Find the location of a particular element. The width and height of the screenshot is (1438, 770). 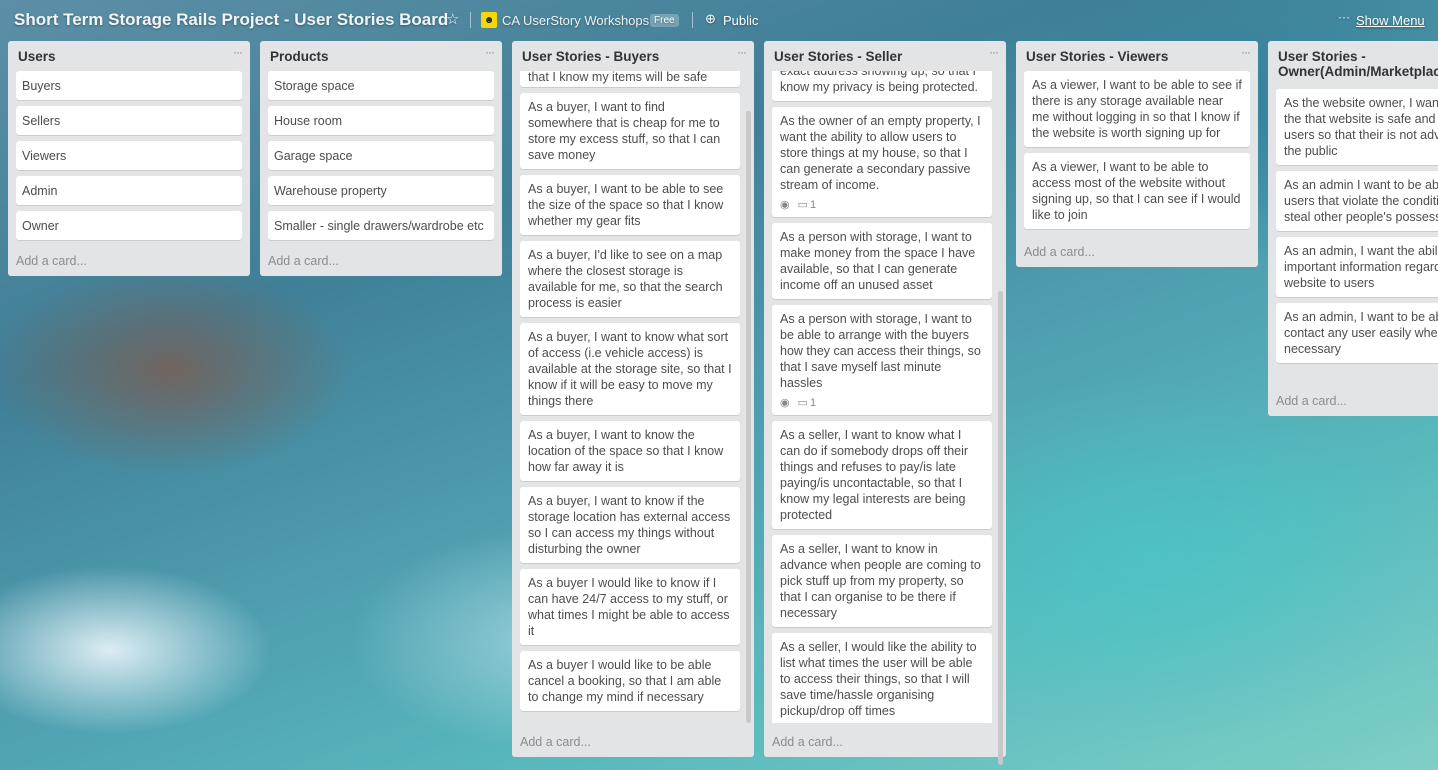

team-name: CA UserStory Workshops is located at coordinates (575, 20).